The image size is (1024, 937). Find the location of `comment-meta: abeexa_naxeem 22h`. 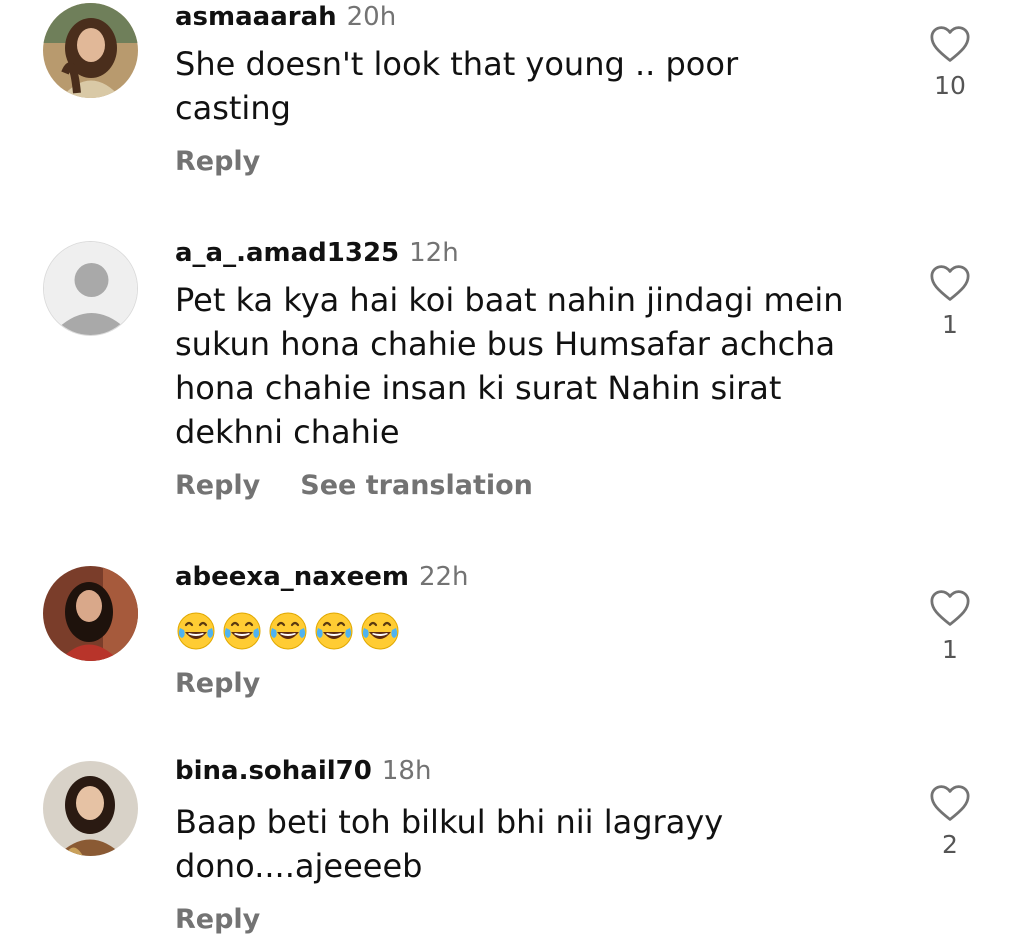

comment-meta: abeexa_naxeem 22h is located at coordinates (535, 577).